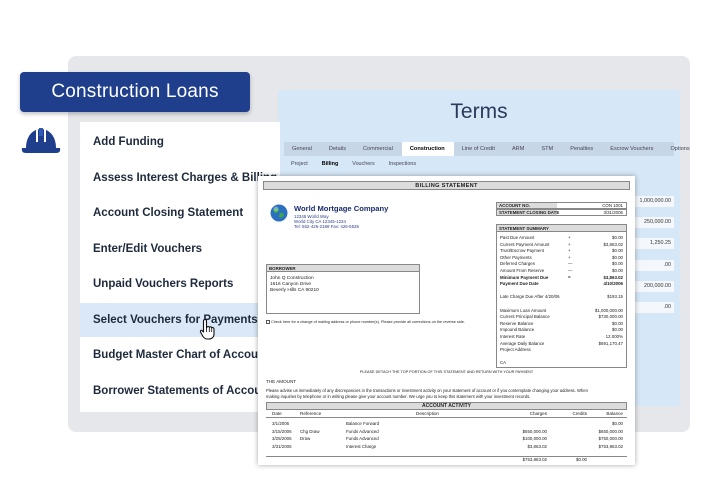 The height and width of the screenshot is (489, 709). Describe the element at coordinates (180, 355) in the screenshot. I see `menu-item: Budget Master Chart of Accounts` at that location.